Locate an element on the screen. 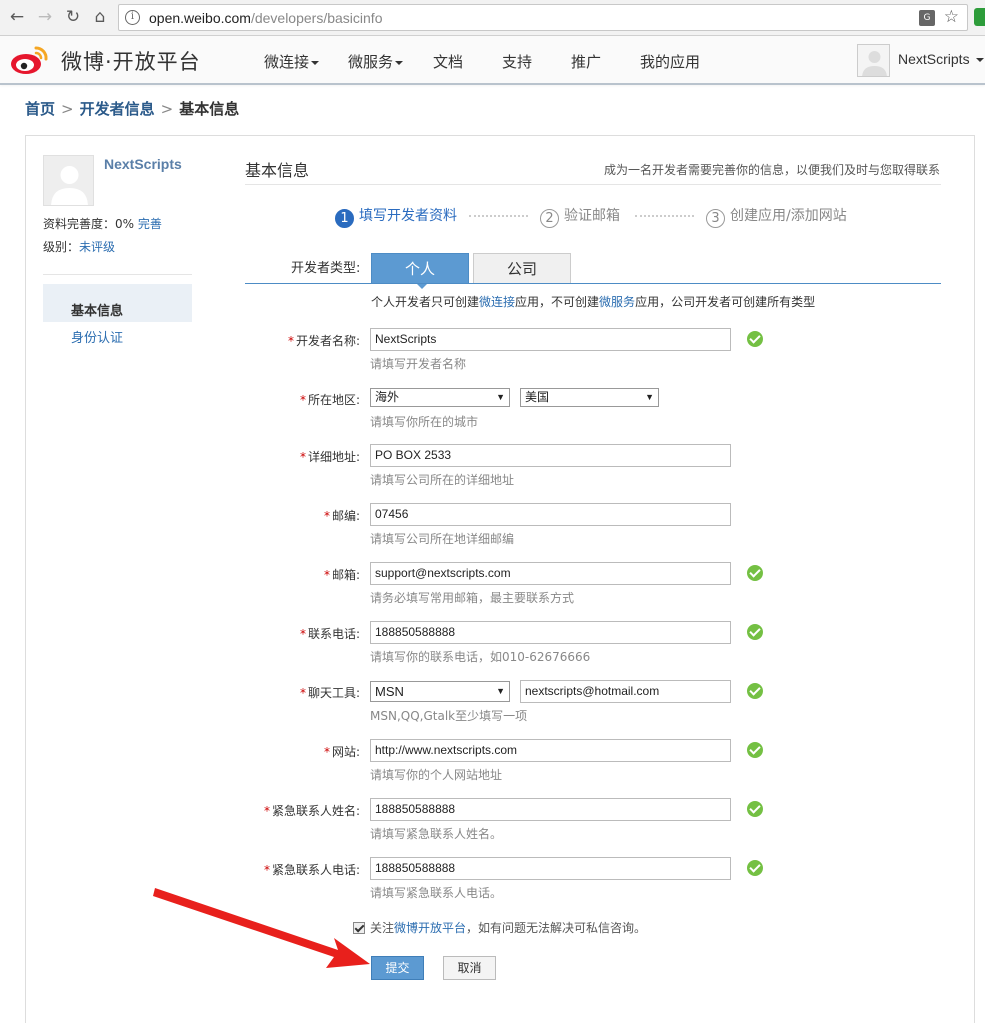 The height and width of the screenshot is (1023, 985). profile-avatar is located at coordinates (68, 180).